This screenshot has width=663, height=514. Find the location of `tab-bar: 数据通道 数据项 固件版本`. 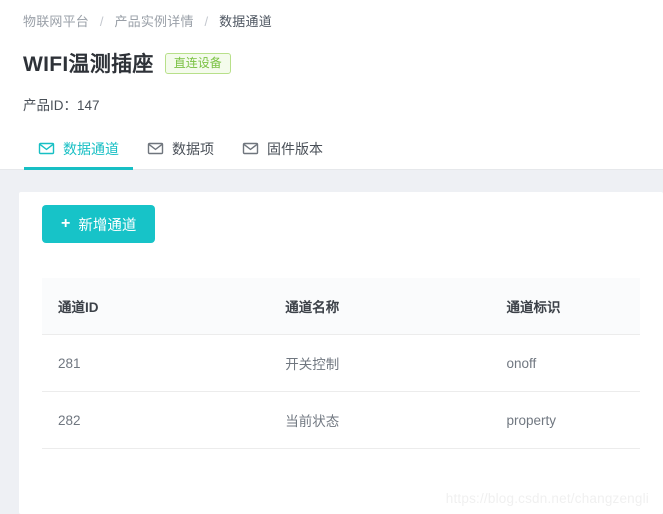

tab-bar: 数据通道 数据项 固件版本 is located at coordinates (331, 149).